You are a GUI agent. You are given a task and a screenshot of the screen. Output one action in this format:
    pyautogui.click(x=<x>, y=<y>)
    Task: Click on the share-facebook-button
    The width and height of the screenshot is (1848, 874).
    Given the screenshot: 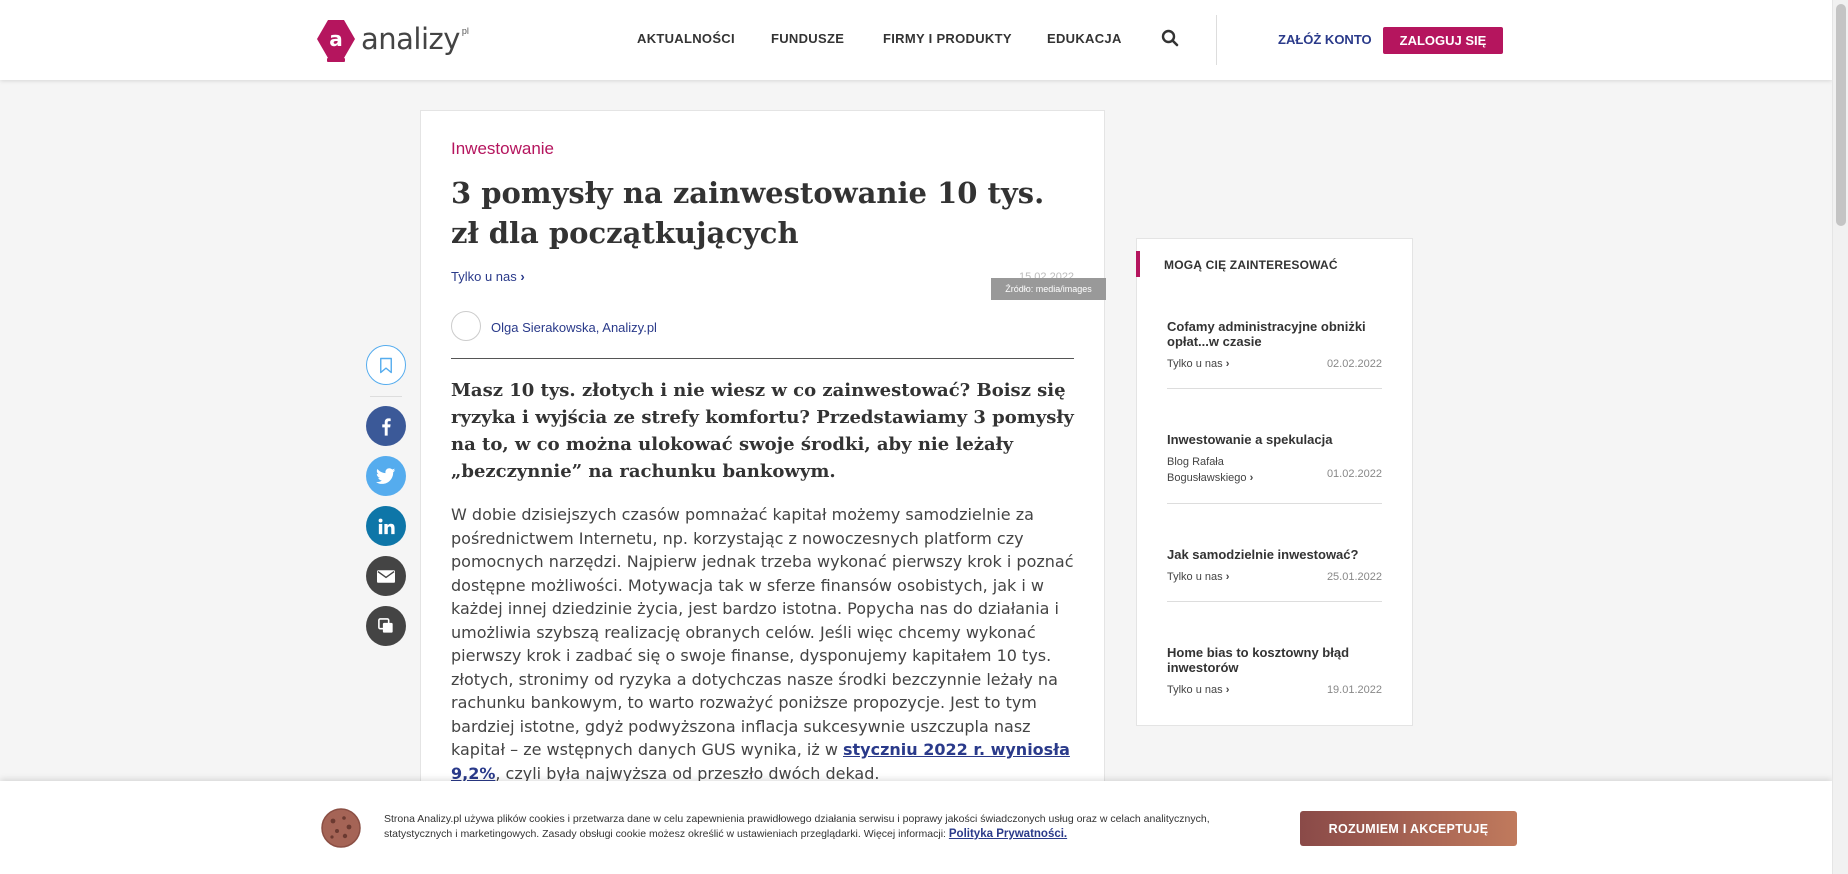 What is the action you would take?
    pyautogui.click(x=386, y=426)
    